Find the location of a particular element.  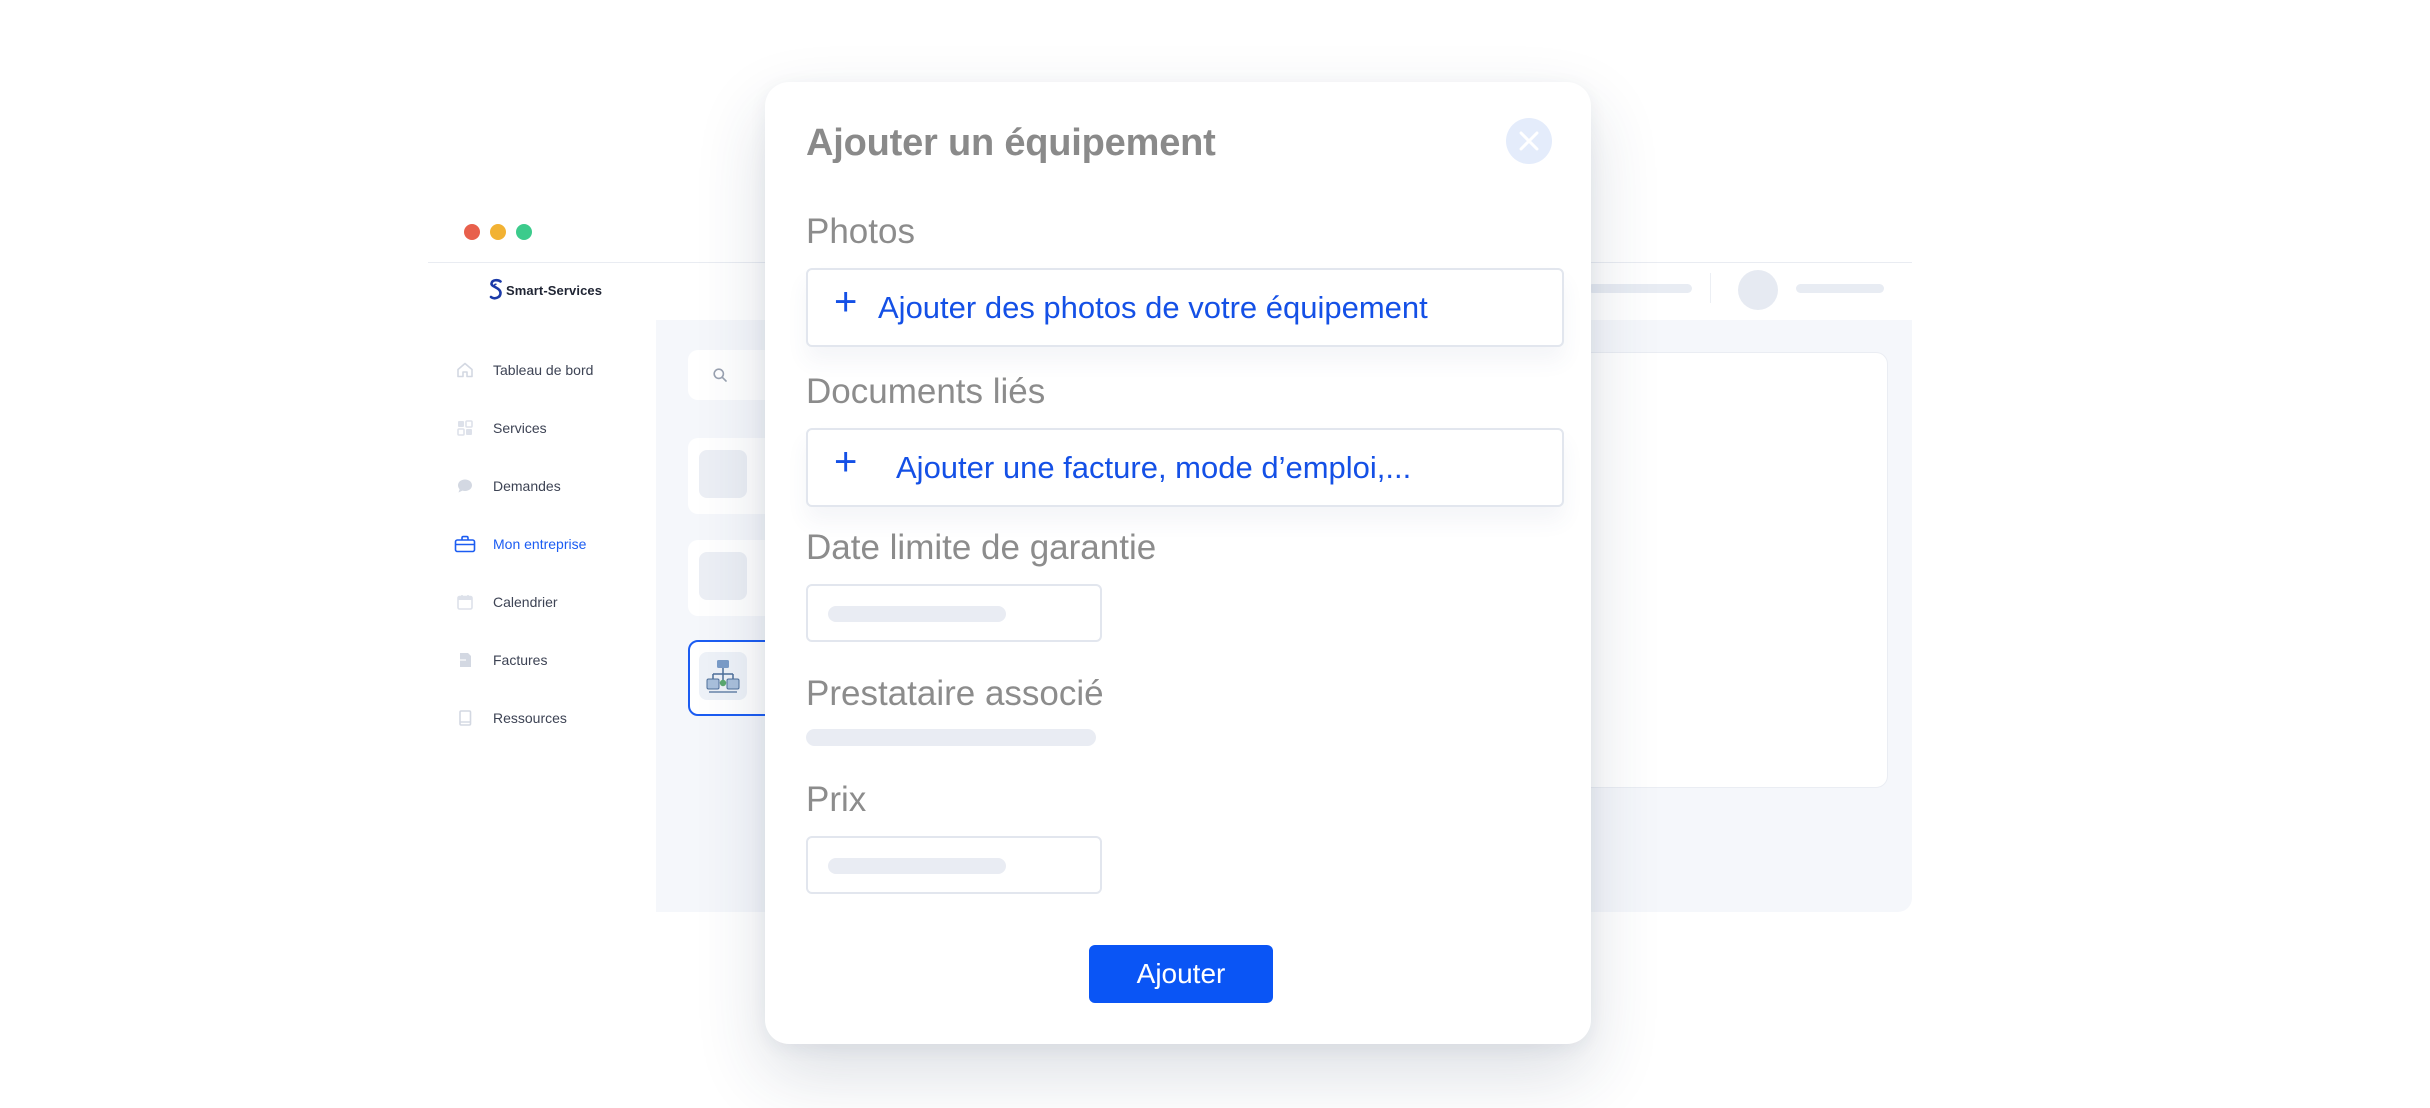

equipment-thumbnail is located at coordinates (723, 676).